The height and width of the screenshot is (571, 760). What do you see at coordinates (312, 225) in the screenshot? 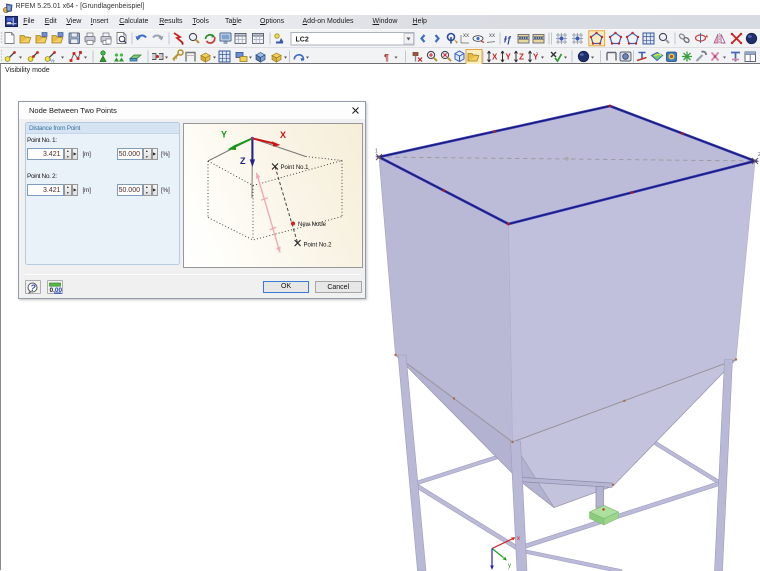
I see `svg-text: New Node` at bounding box center [312, 225].